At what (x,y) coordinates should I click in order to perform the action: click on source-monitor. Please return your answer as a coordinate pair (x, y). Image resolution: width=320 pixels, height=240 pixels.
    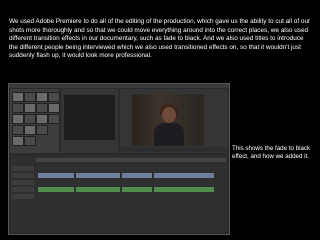
    Looking at the image, I should click on (89, 121).